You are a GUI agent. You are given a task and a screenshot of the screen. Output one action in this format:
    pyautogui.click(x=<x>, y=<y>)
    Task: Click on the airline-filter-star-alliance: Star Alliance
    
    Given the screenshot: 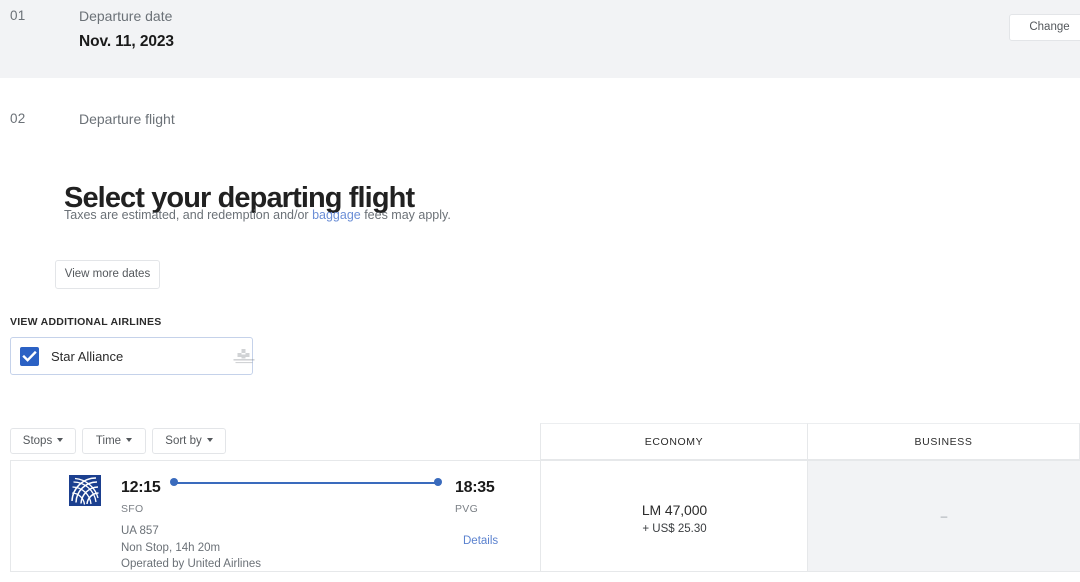 What is the action you would take?
    pyautogui.click(x=132, y=356)
    